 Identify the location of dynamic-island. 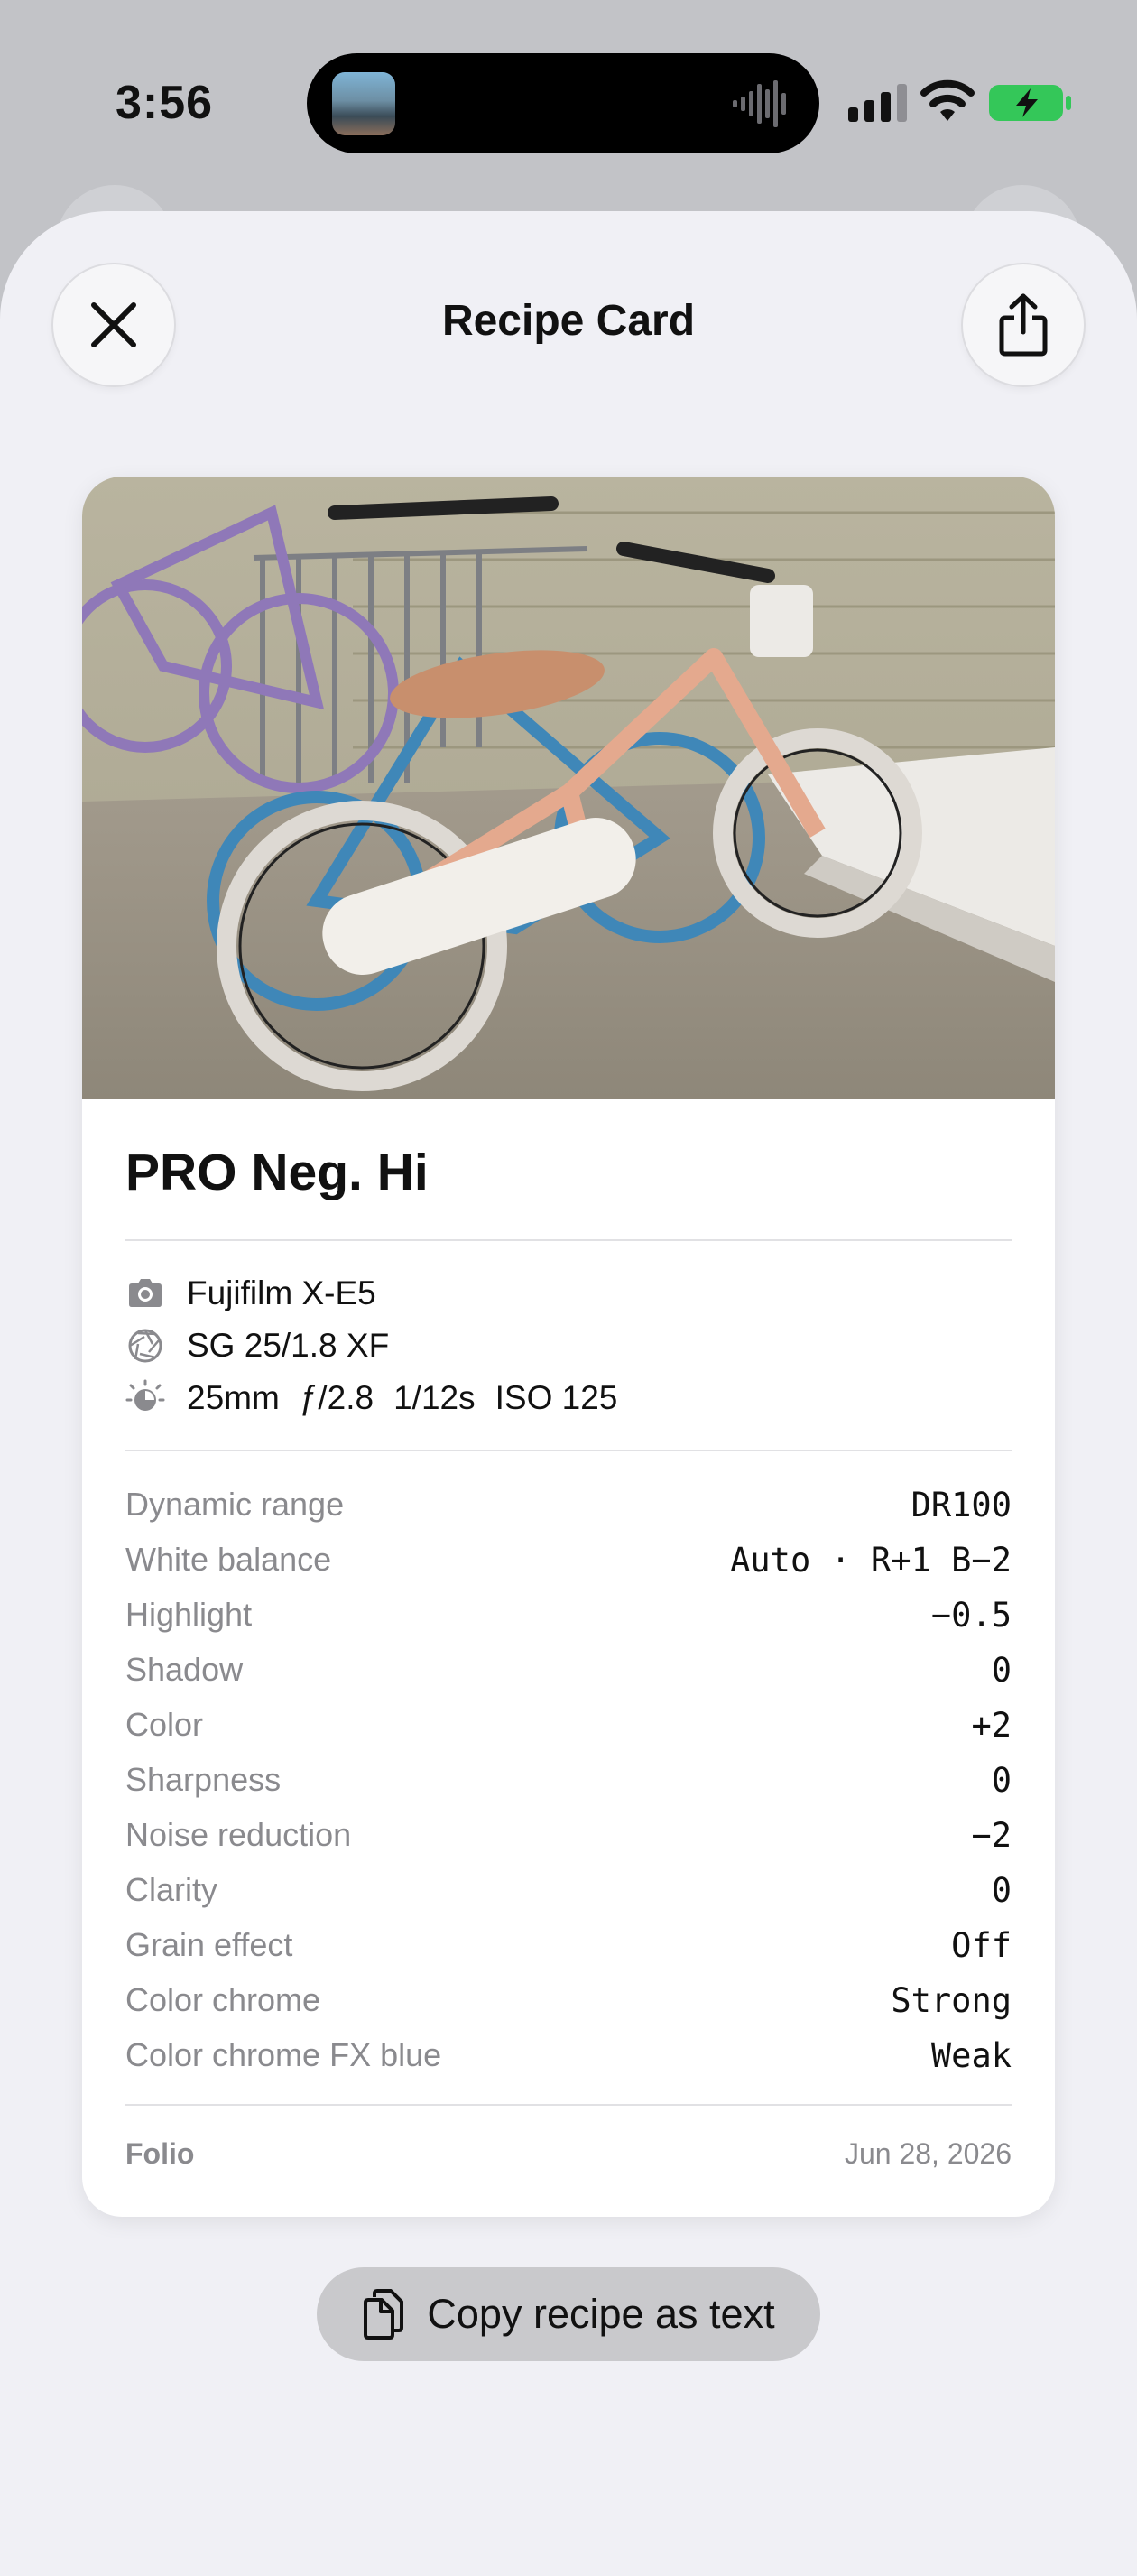
(563, 103).